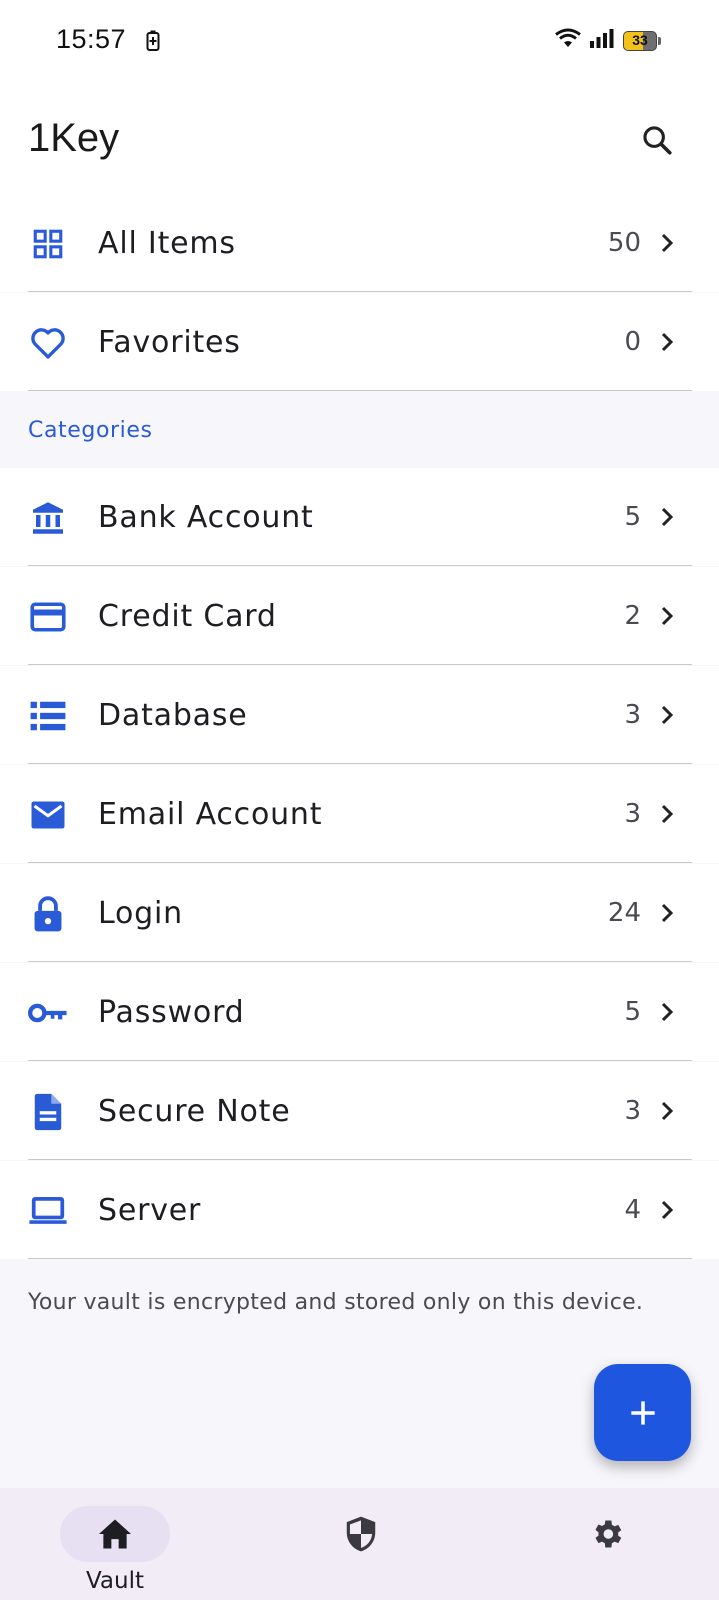 The width and height of the screenshot is (719, 1600). Describe the element at coordinates (568, 40) in the screenshot. I see `wifi-icon` at that location.